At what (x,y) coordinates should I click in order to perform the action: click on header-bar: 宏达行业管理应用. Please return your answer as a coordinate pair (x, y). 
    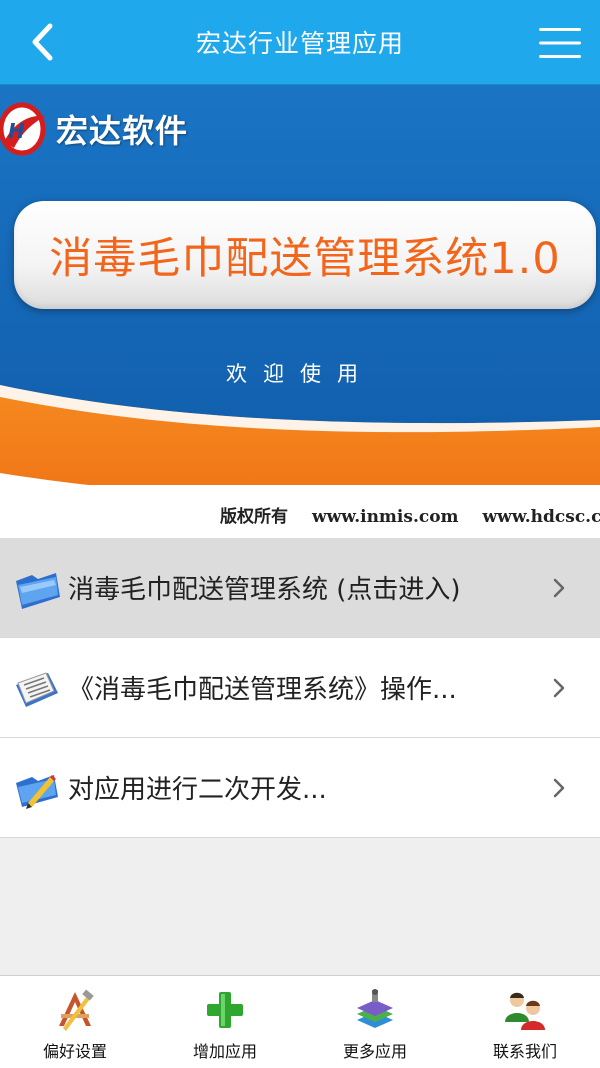
    Looking at the image, I should click on (300, 42).